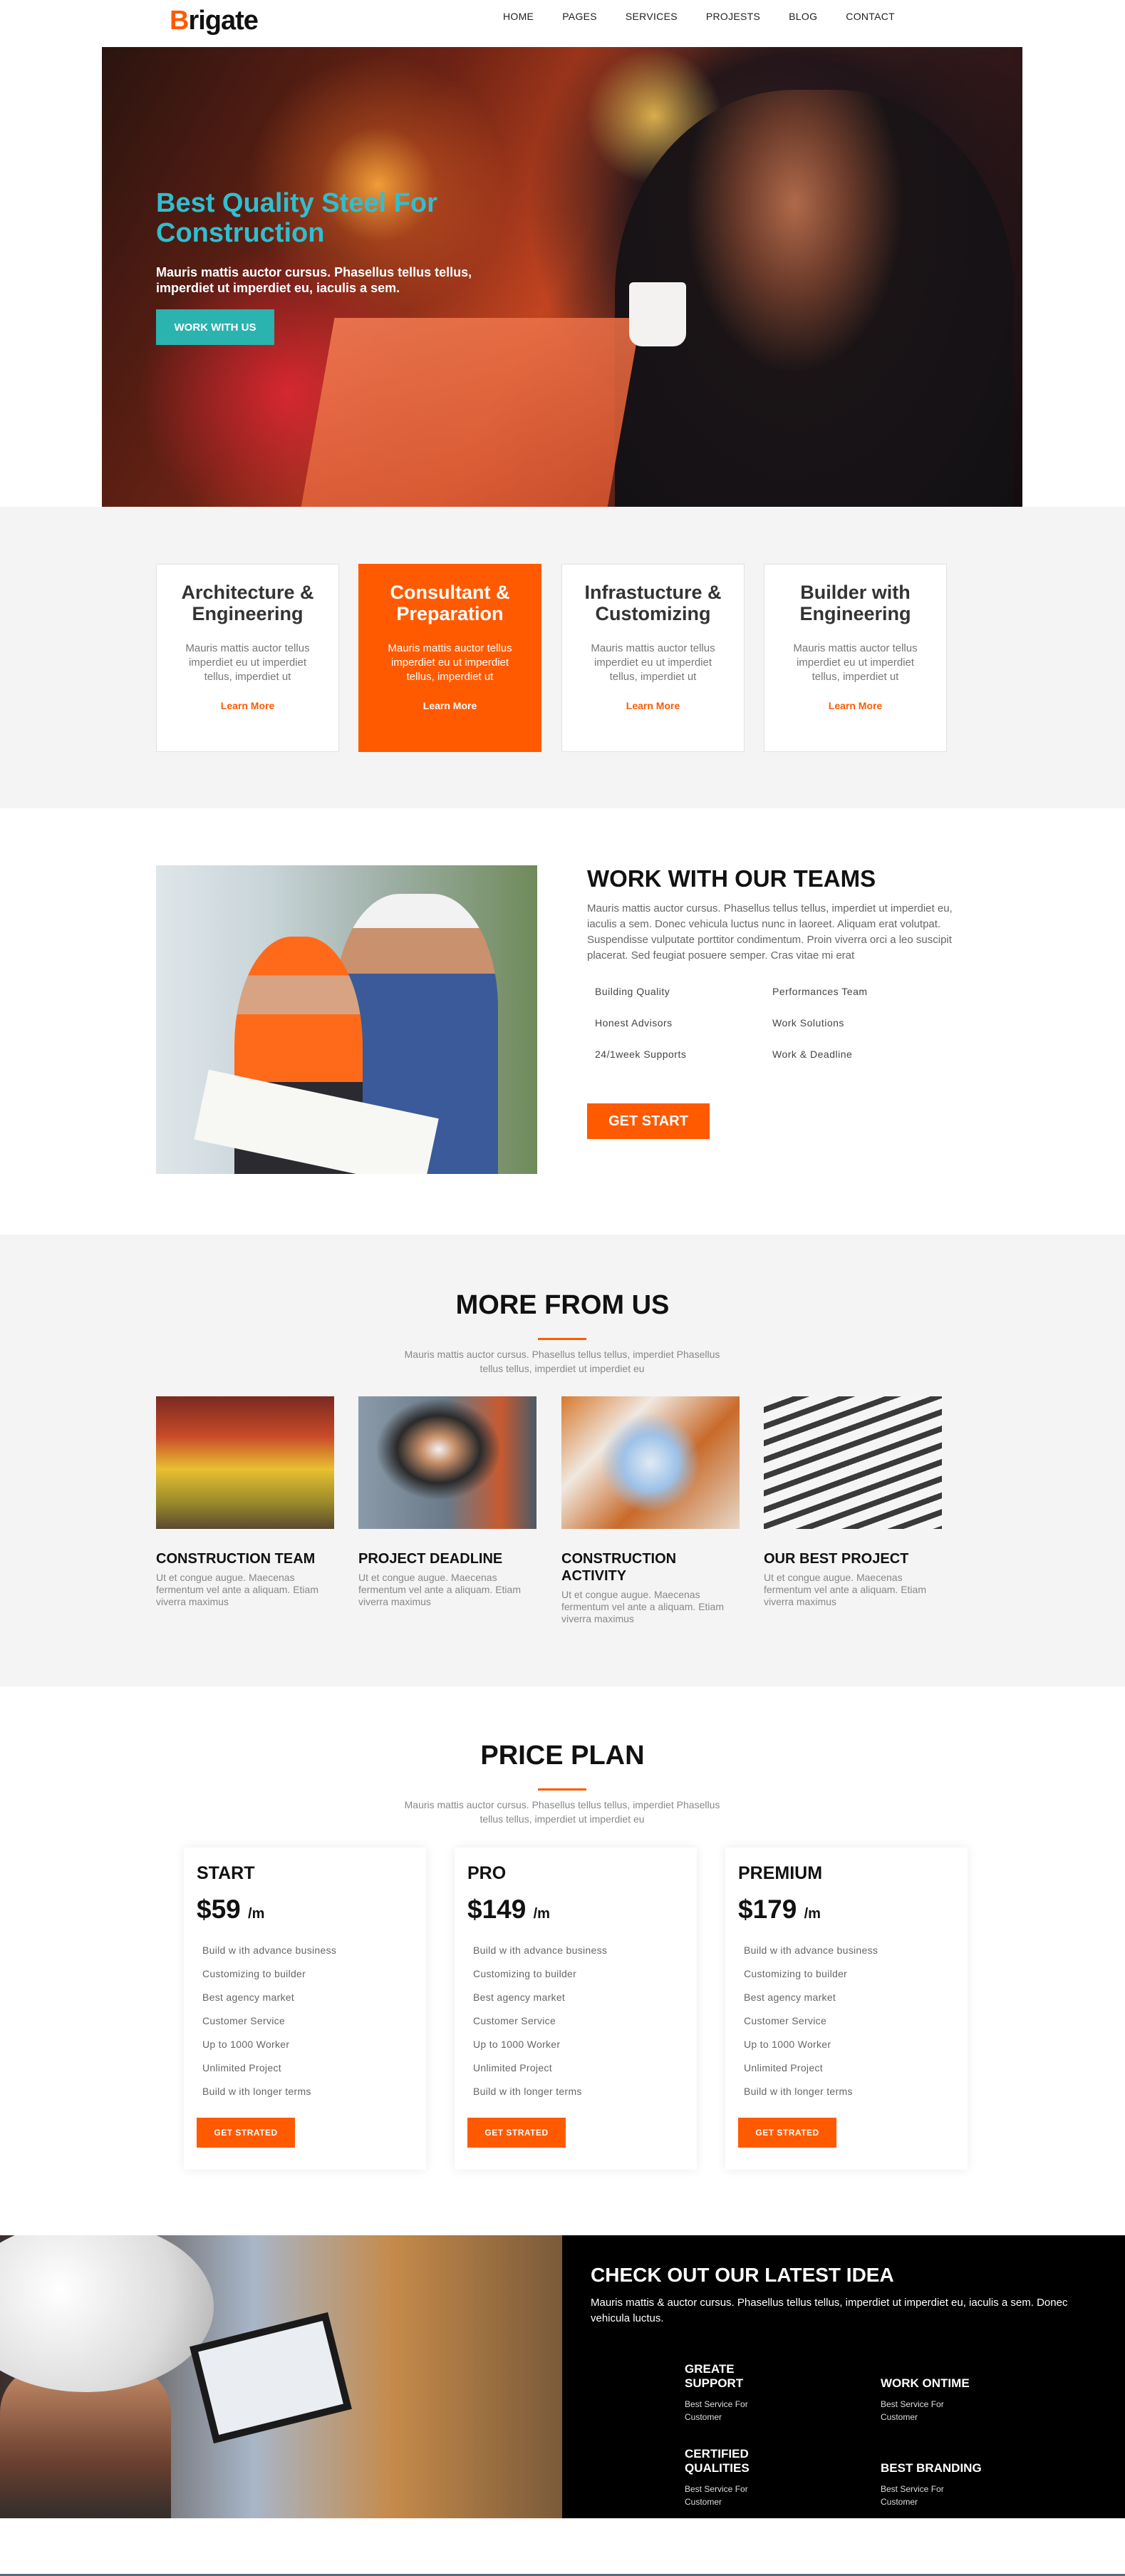 This screenshot has height=2576, width=1125. Describe the element at coordinates (236, 1559) in the screenshot. I see `more-card-title: CONSTRUCTION TEAM` at that location.